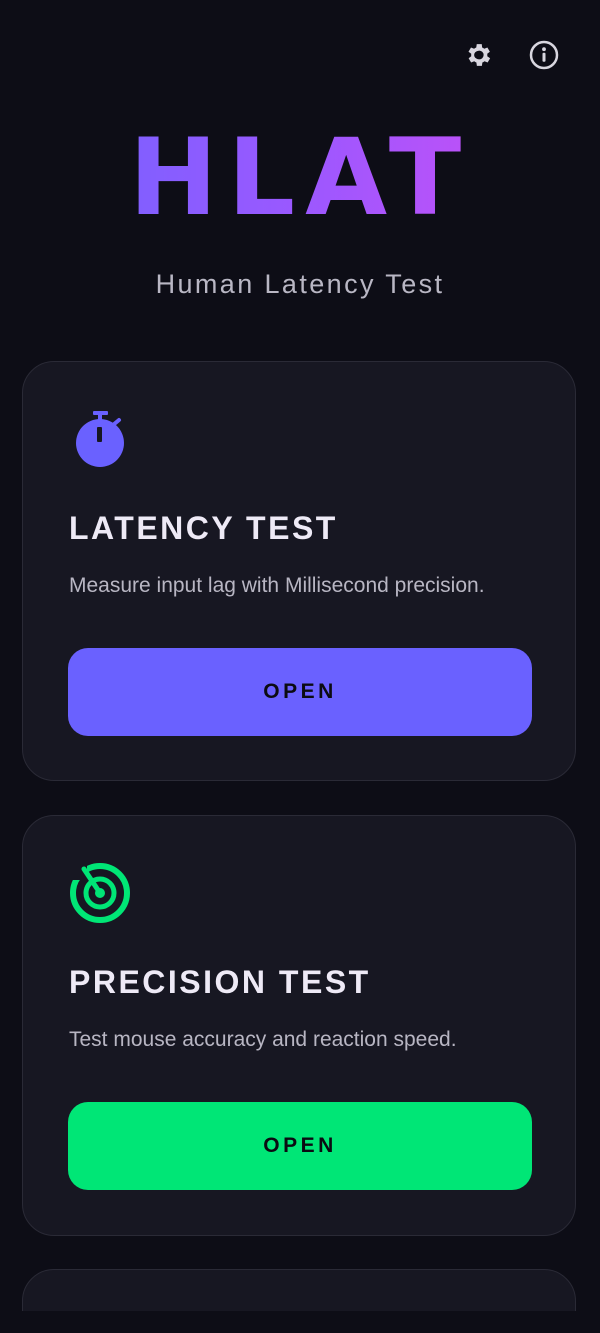 This screenshot has width=600, height=1333. I want to click on bottom-fade, so click(300, 1322).